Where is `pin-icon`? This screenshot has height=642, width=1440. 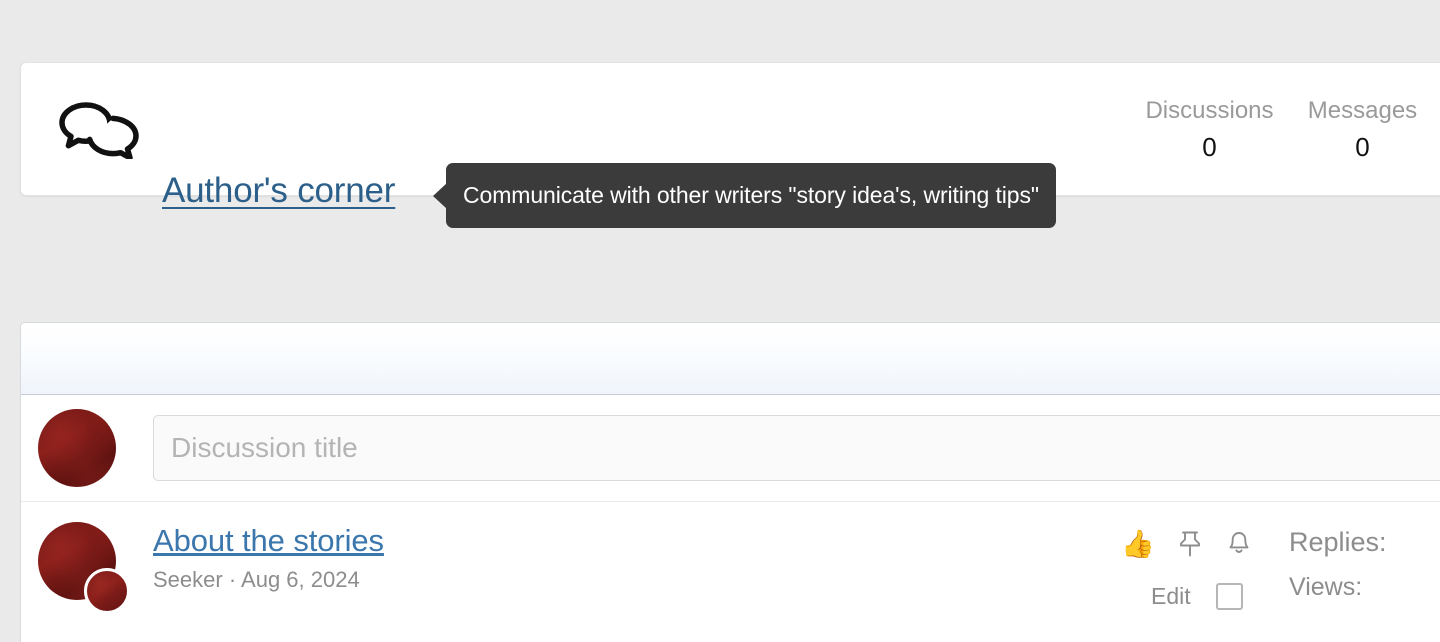 pin-icon is located at coordinates (1190, 544).